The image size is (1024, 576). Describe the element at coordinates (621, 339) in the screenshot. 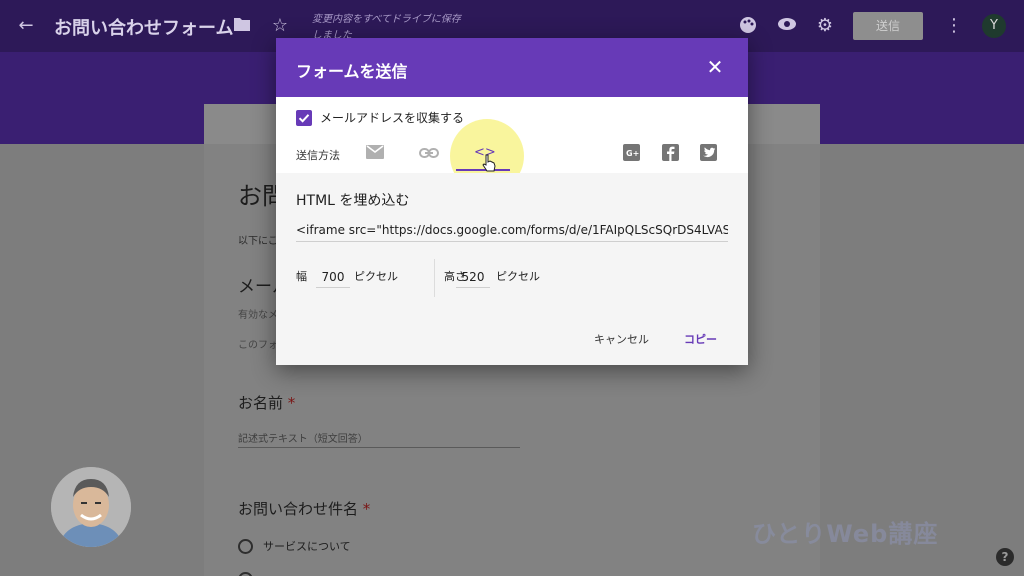

I see `cancel-button: キャンセル` at that location.